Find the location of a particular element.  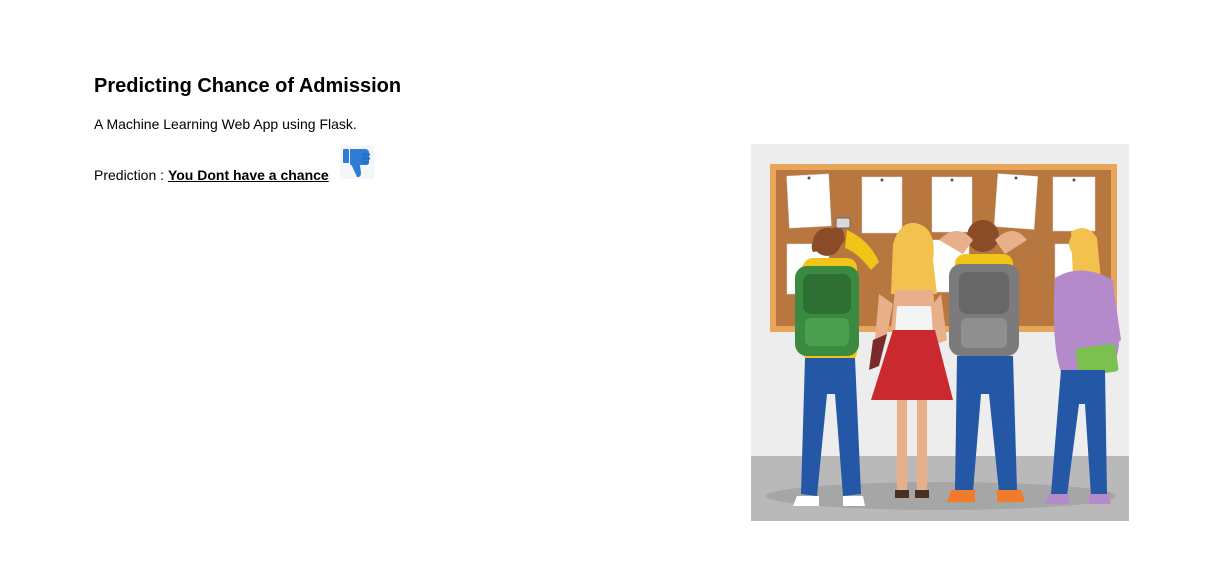

prediction-result: You Dont have a chance is located at coordinates (248, 175).